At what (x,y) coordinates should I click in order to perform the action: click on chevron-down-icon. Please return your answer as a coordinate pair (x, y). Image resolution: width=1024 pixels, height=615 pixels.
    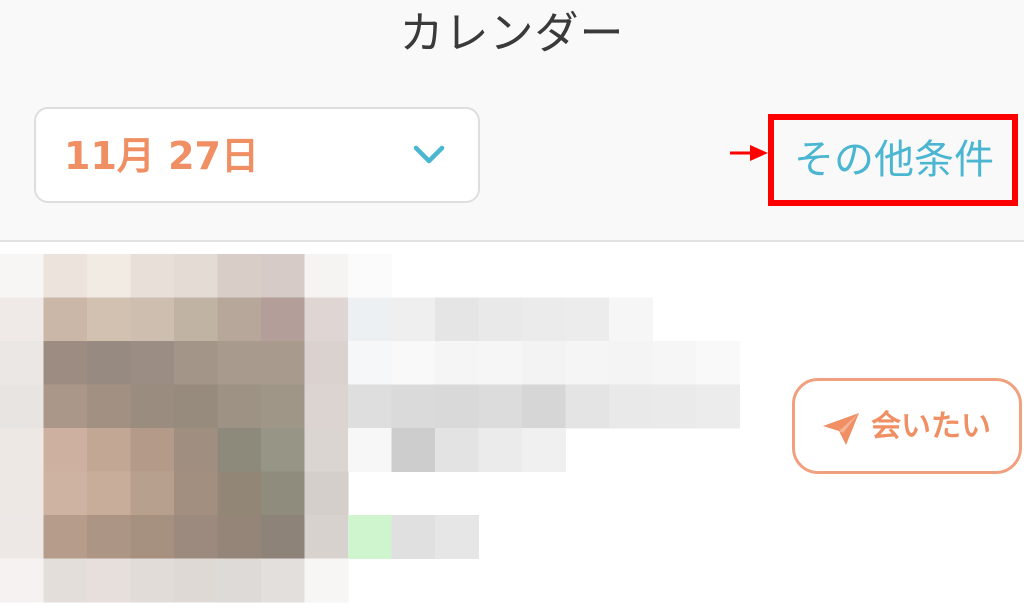
    Looking at the image, I should click on (429, 154).